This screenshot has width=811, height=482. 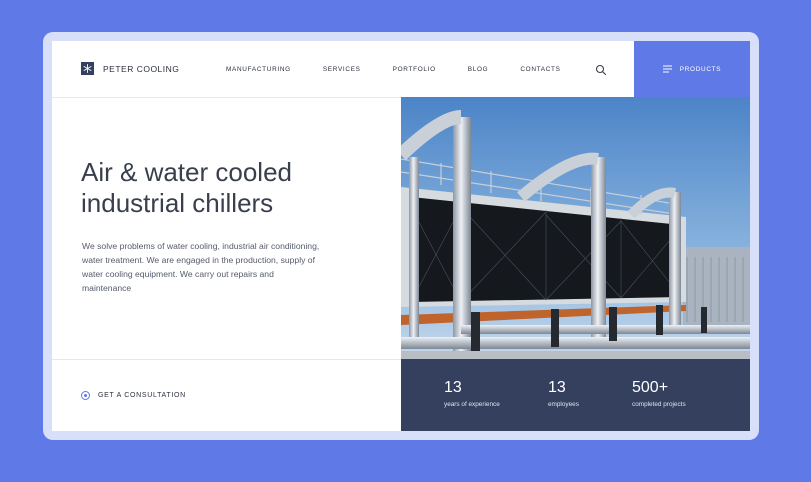 I want to click on stat-label: employees, so click(x=563, y=404).